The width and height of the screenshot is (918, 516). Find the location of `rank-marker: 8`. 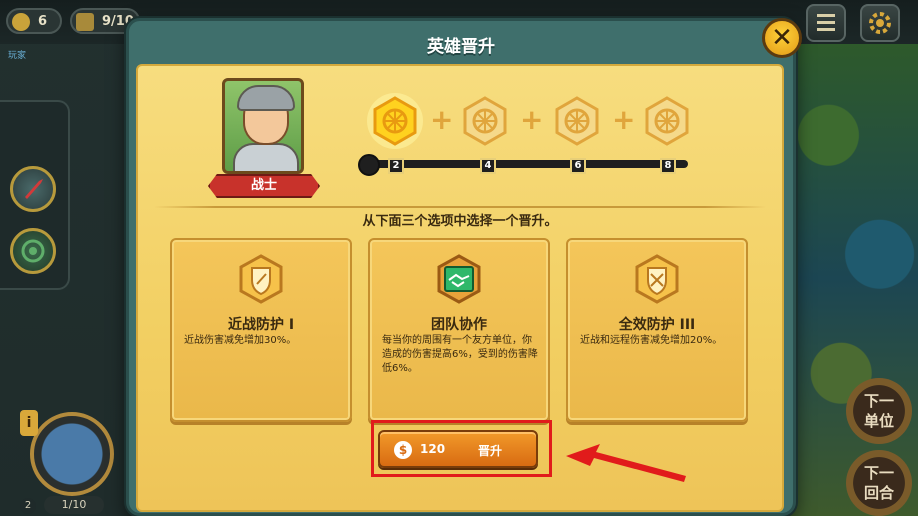

rank-marker: 8 is located at coordinates (668, 166).